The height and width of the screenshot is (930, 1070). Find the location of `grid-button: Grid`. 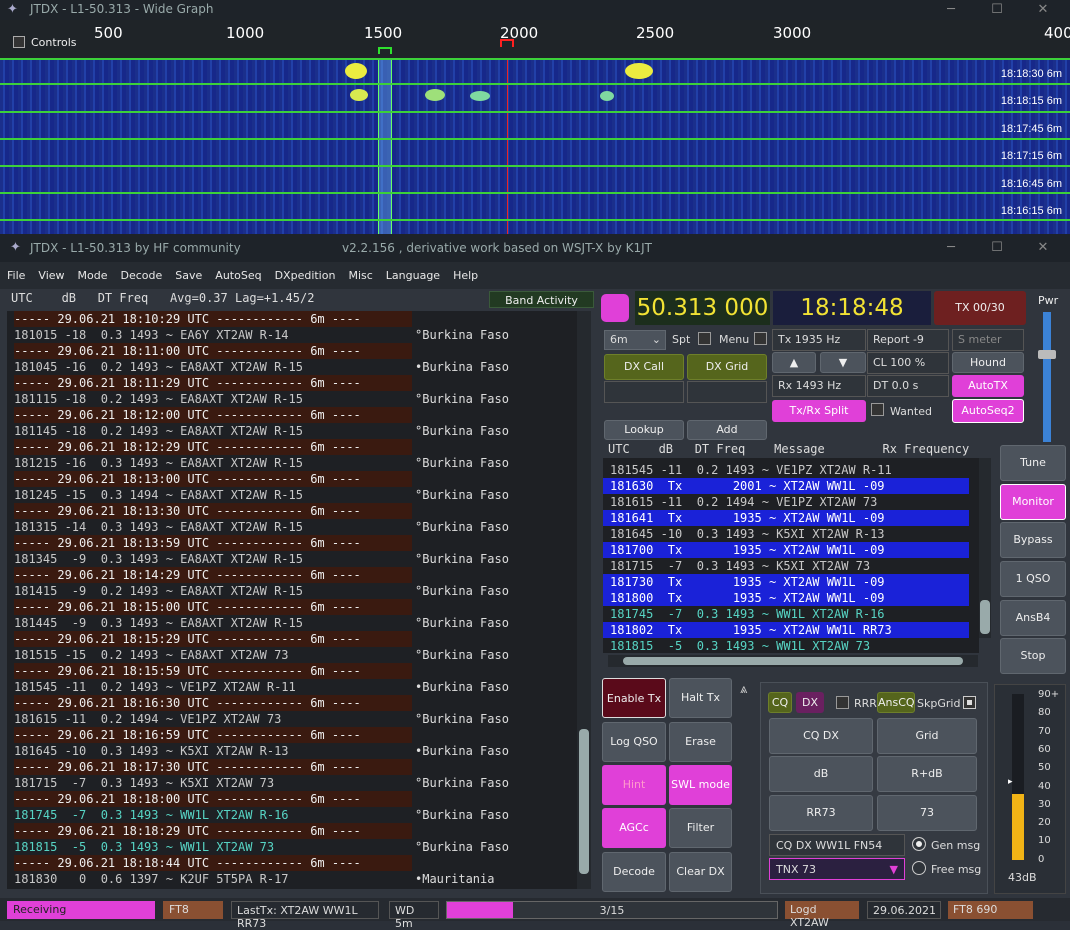

grid-button: Grid is located at coordinates (927, 736).